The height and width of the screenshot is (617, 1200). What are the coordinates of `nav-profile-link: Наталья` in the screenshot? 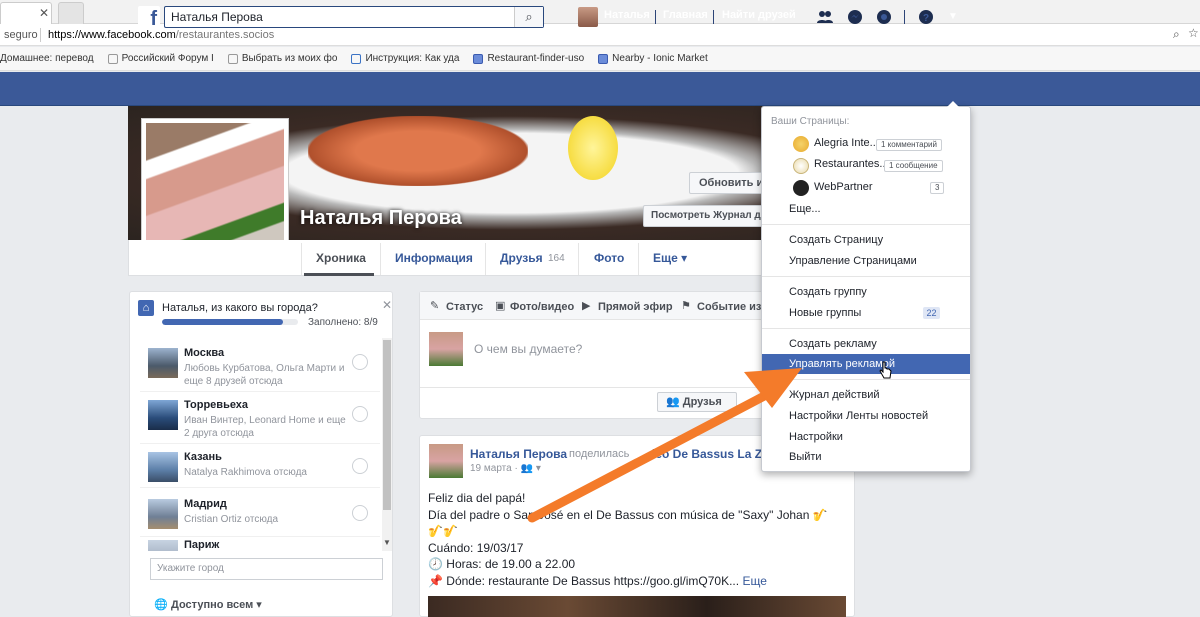 It's located at (627, 15).